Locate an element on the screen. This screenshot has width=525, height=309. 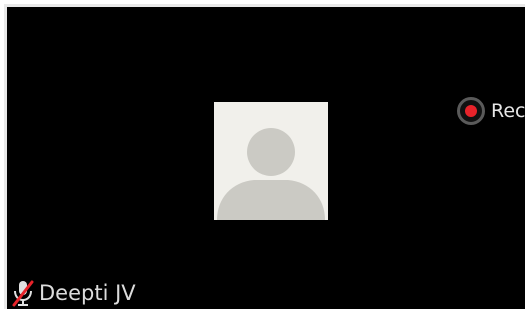
recording-indicator: Rec is located at coordinates (491, 111).